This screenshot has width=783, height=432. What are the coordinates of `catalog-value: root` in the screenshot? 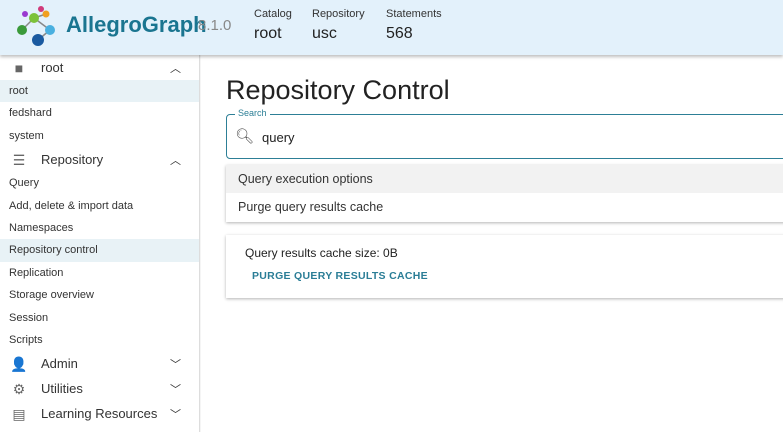 It's located at (268, 33).